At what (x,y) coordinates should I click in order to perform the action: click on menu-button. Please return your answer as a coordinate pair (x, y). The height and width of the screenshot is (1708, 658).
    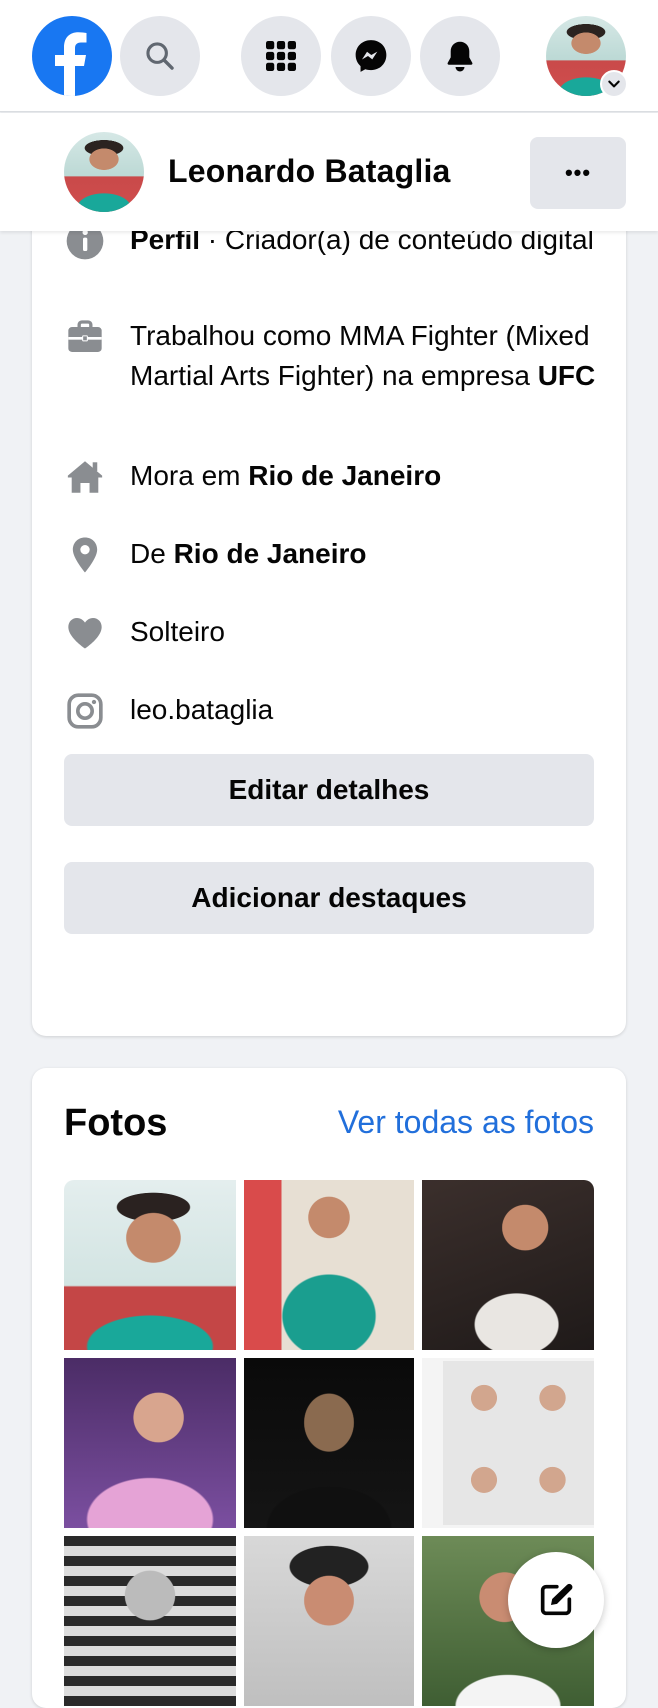
    Looking at the image, I should click on (281, 56).